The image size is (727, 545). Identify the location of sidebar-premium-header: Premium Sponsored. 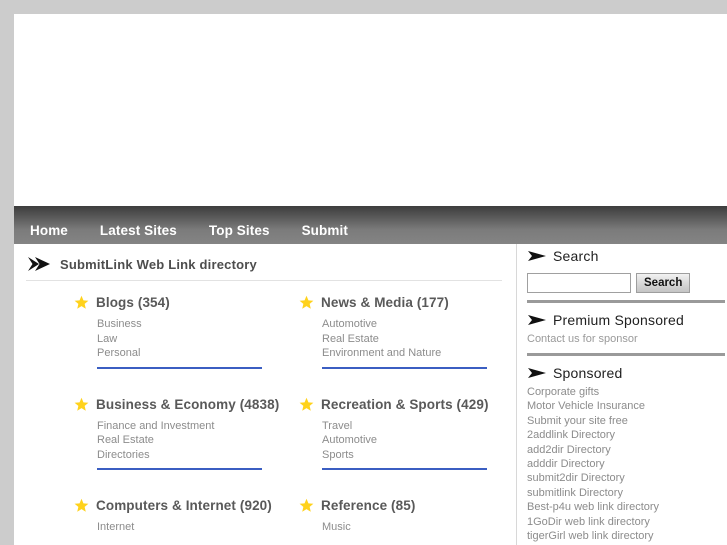
(624, 320).